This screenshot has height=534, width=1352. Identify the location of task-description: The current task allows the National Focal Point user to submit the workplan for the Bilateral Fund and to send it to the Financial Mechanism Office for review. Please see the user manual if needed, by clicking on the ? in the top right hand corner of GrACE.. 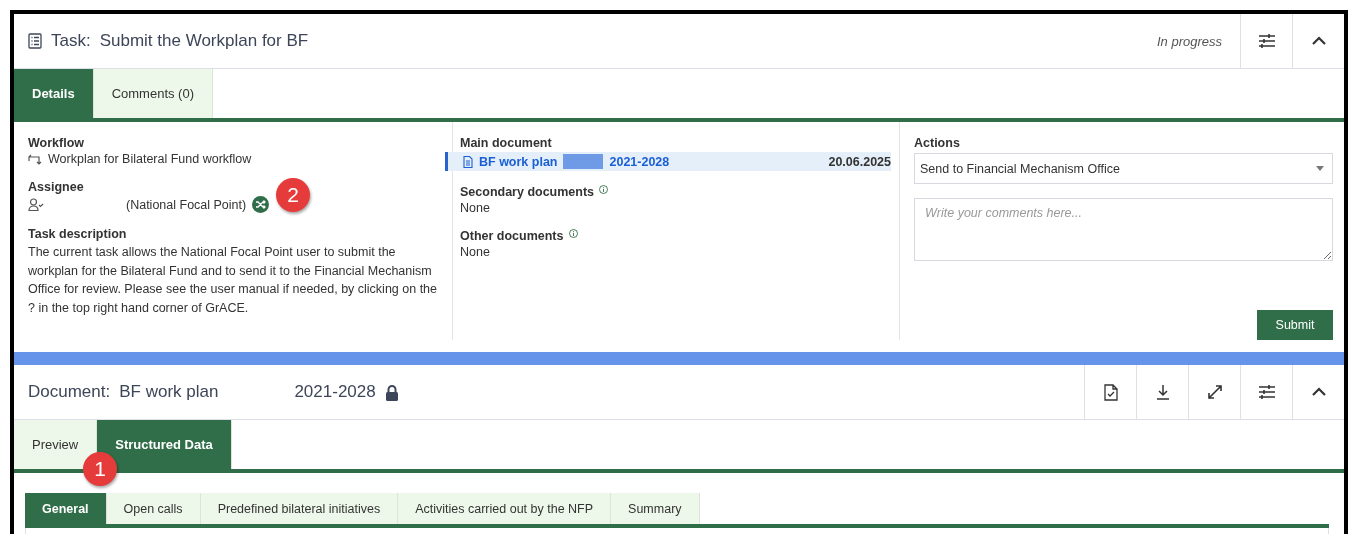
(233, 280).